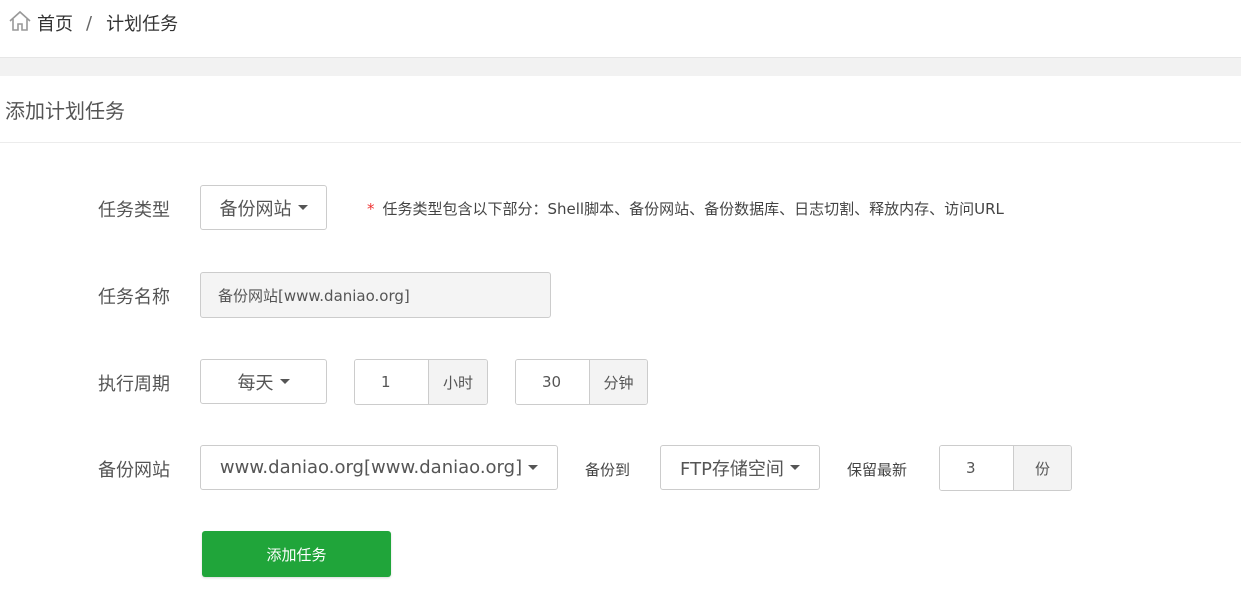  I want to click on backup-site-label: 备份网站, so click(134, 470).